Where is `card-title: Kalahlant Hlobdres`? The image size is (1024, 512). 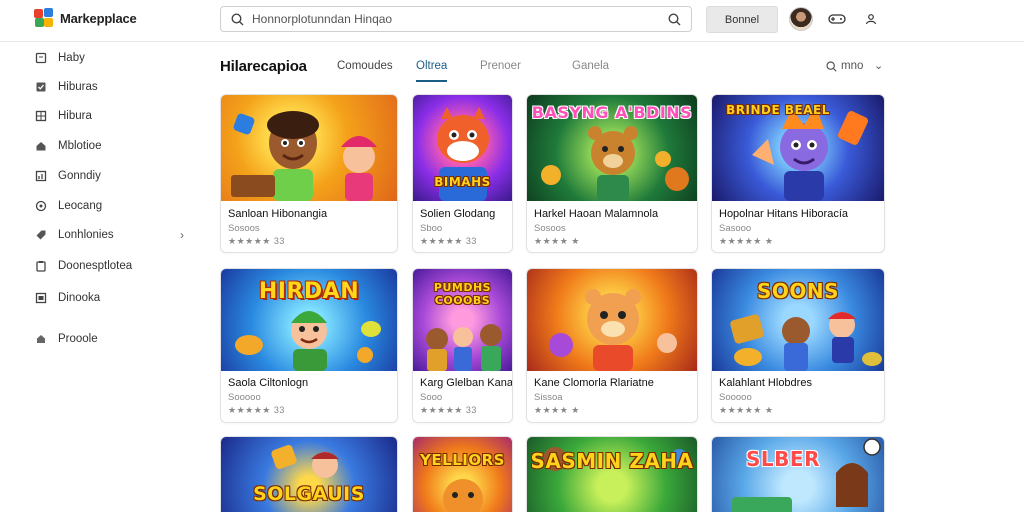
card-title: Kalahlant Hlobdres is located at coordinates (765, 383).